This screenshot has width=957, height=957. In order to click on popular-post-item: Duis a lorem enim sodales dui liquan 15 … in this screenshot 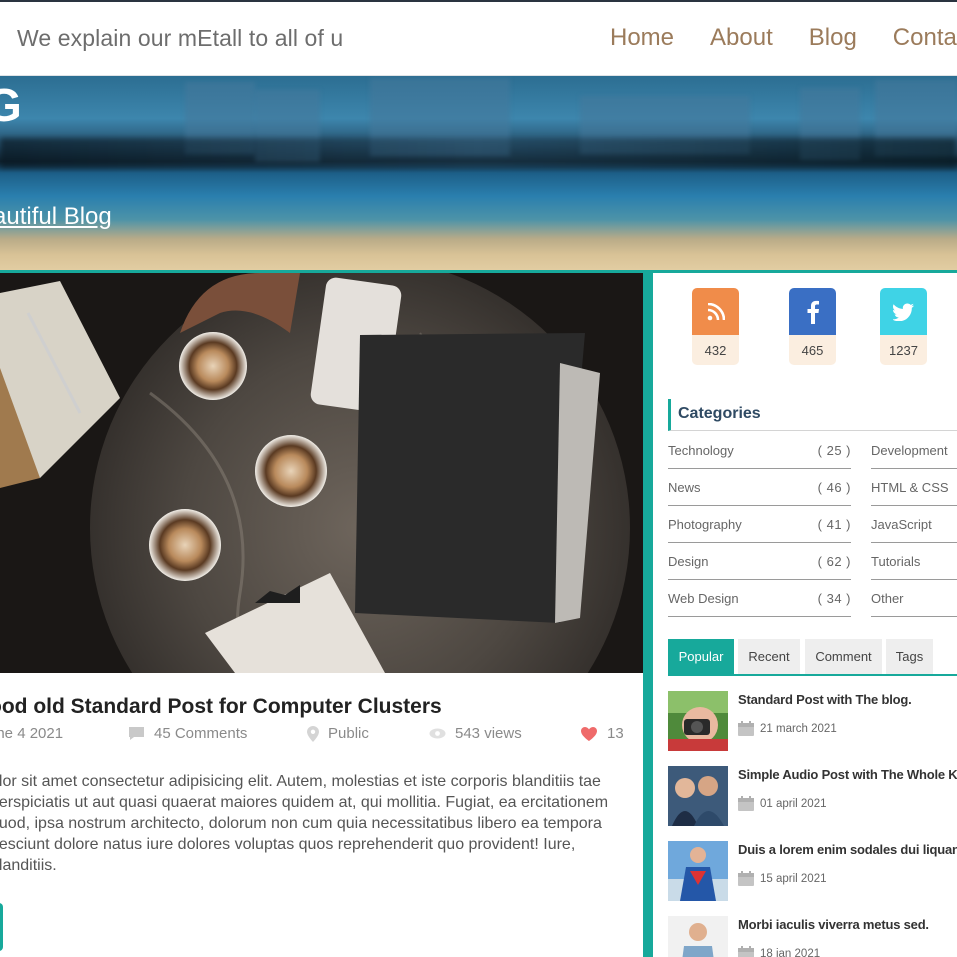, I will do `click(812, 872)`.